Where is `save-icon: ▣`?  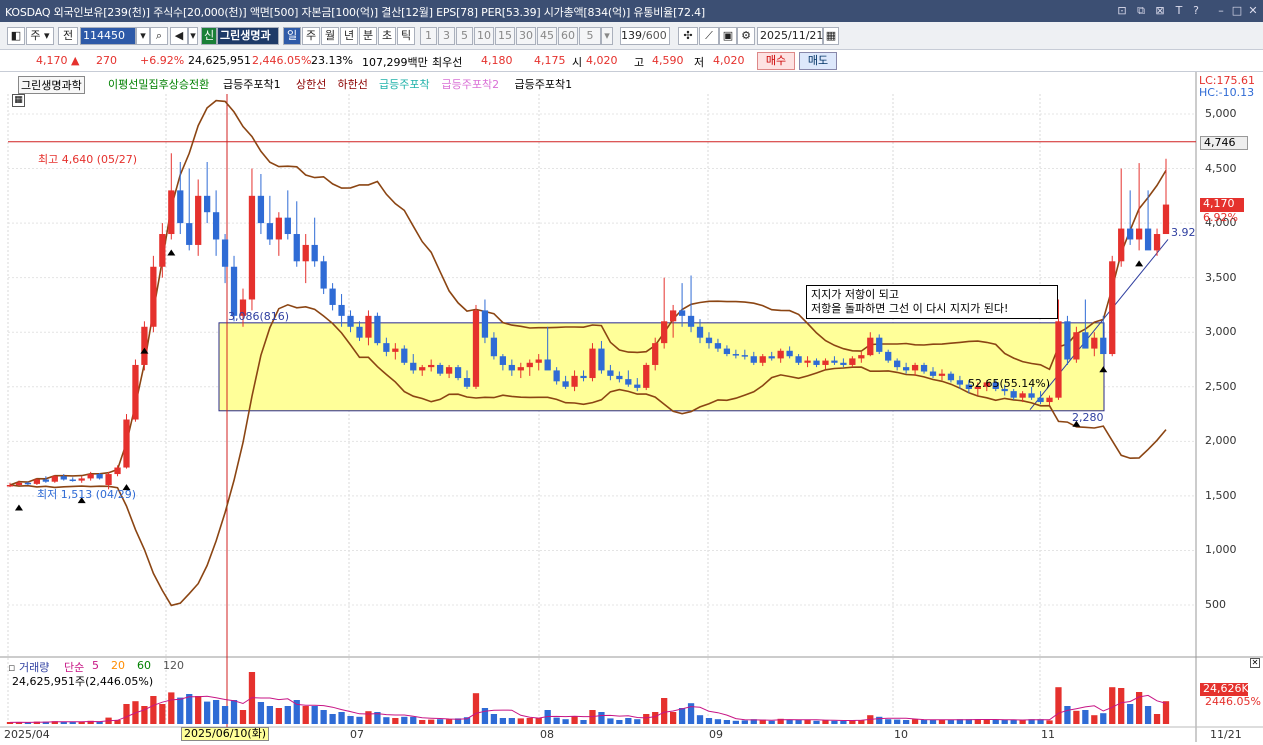
save-icon: ▣ is located at coordinates (728, 36).